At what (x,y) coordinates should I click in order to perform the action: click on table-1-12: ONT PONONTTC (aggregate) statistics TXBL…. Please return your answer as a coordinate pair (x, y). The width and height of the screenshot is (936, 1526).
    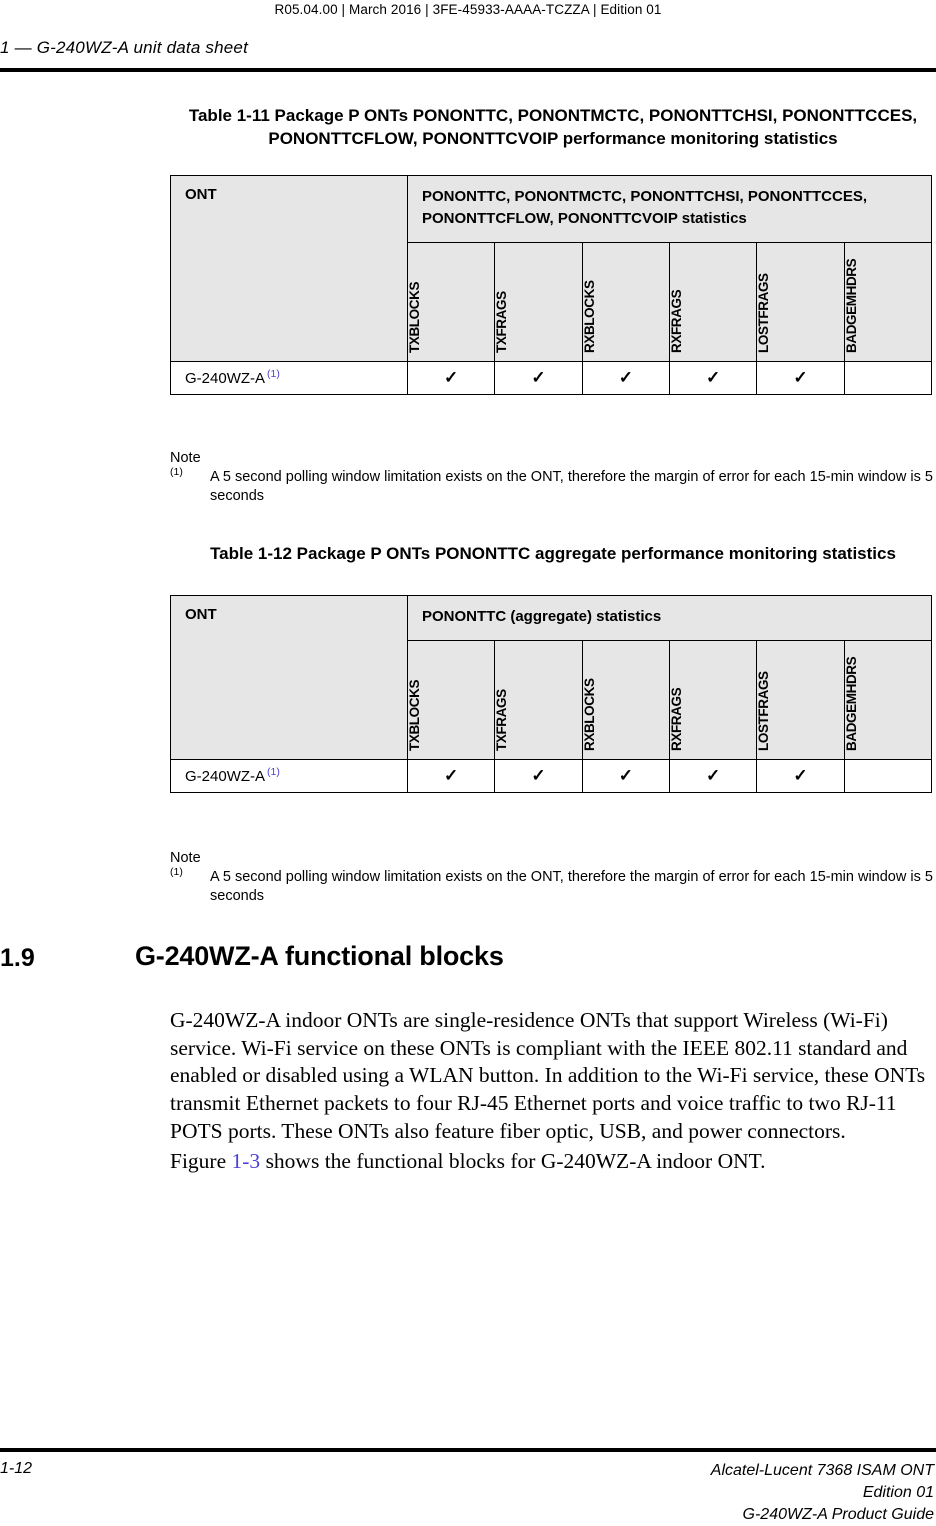
    Looking at the image, I should click on (551, 694).